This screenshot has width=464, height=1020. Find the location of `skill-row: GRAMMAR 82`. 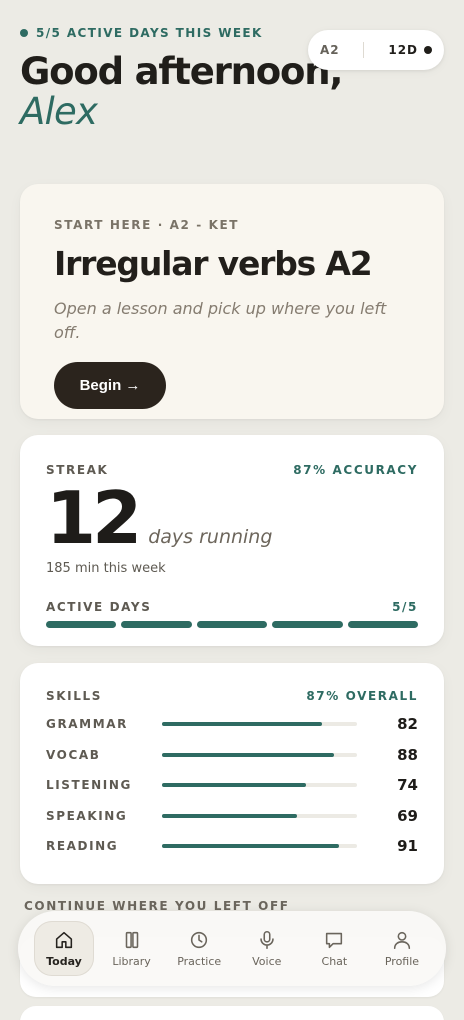

skill-row: GRAMMAR 82 is located at coordinates (232, 724).